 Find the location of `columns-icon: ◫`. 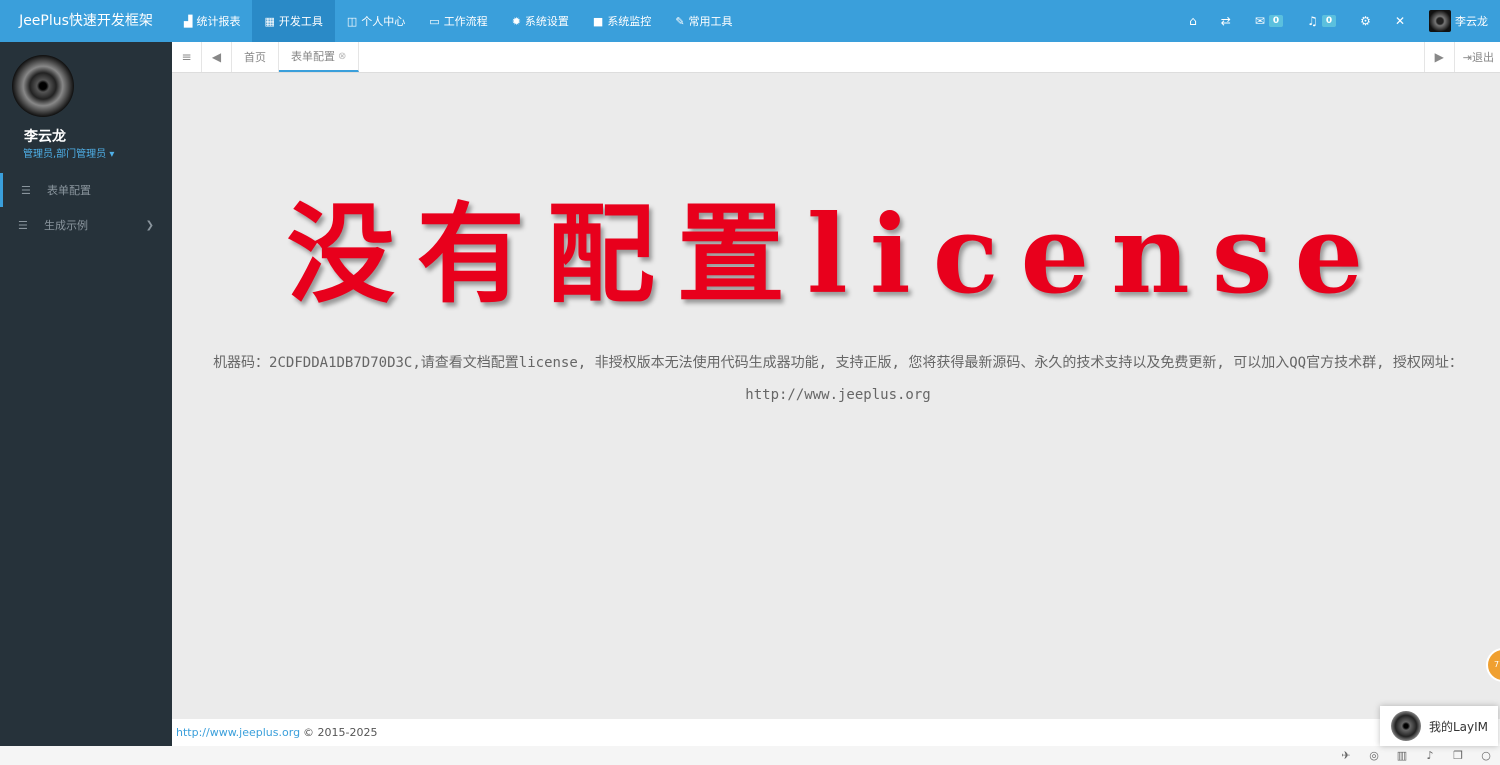

columns-icon: ◫ is located at coordinates (352, 21).